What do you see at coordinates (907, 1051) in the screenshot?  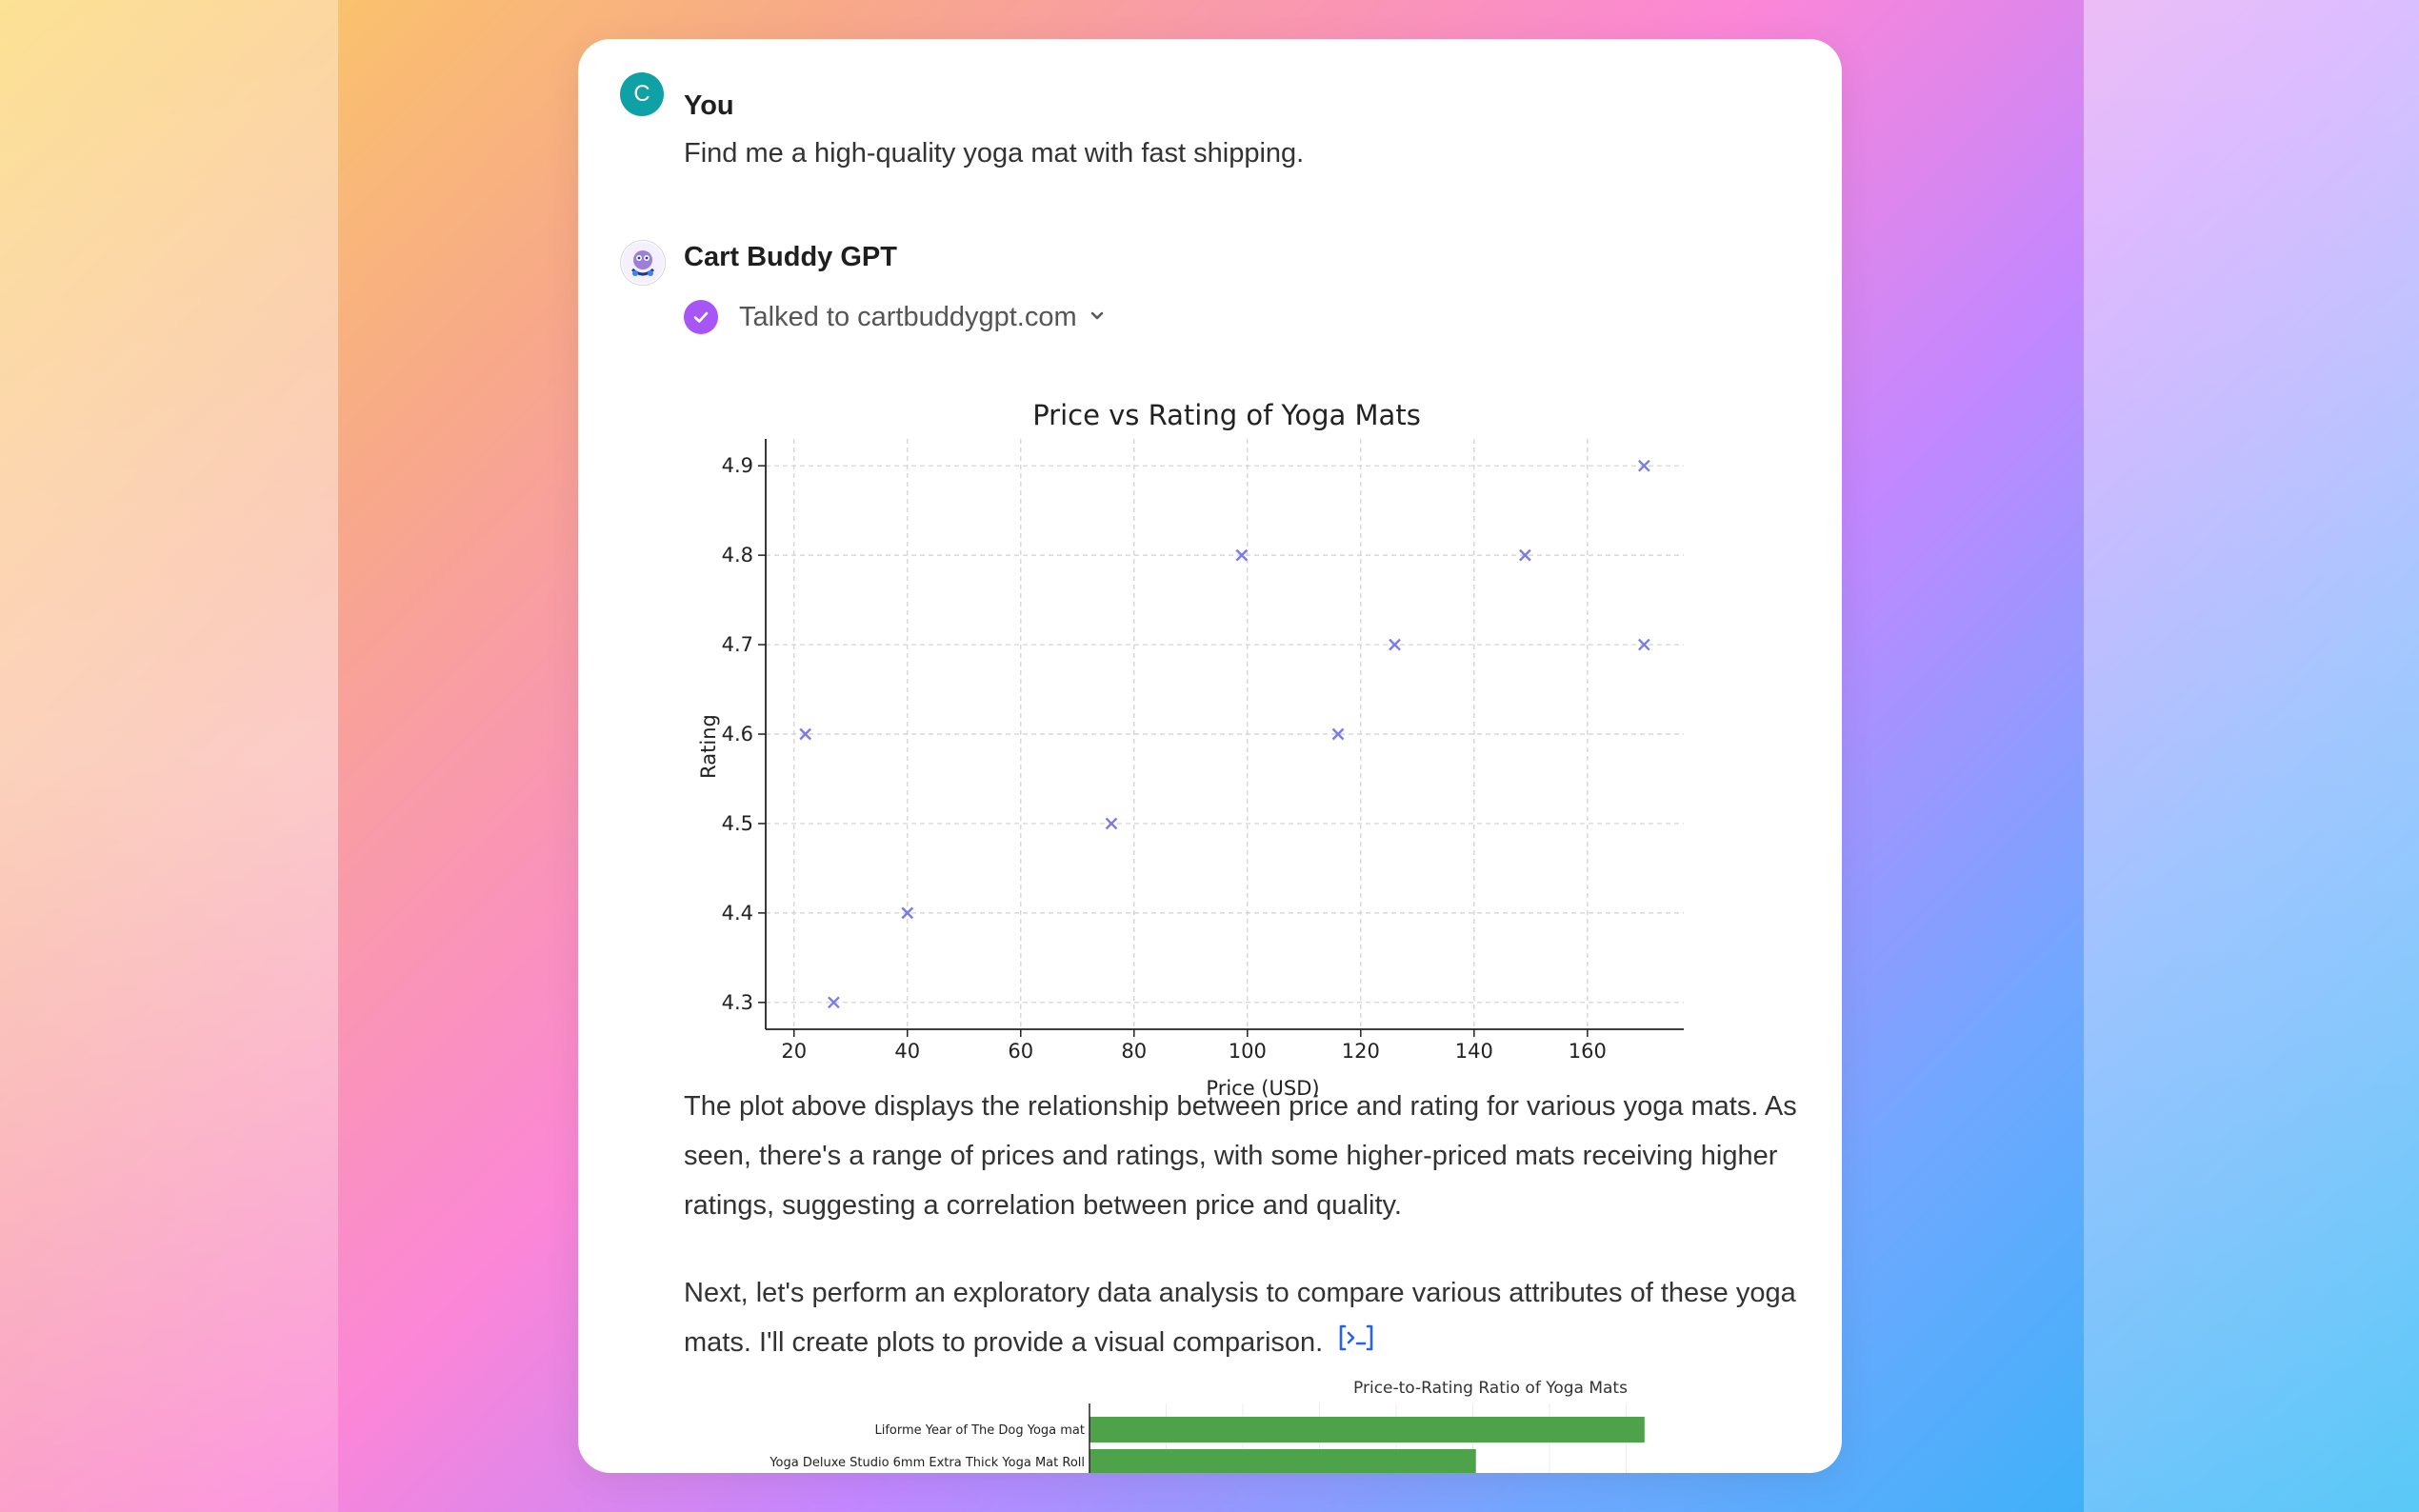 I see `x-tick-label: 40` at bounding box center [907, 1051].